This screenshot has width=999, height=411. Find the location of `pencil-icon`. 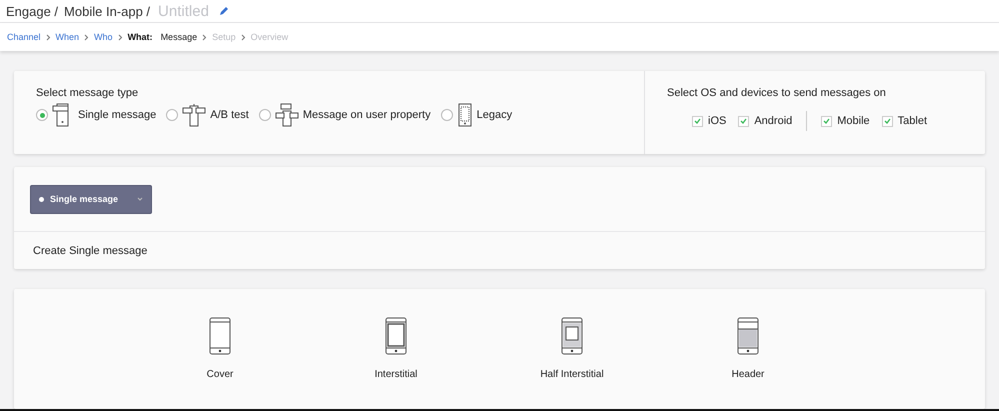

pencil-icon is located at coordinates (223, 11).